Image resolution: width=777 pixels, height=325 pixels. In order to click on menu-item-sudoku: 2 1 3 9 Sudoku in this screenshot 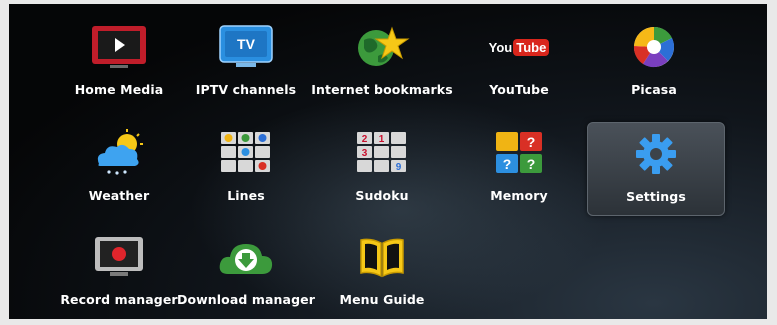, I will do `click(382, 170)`.